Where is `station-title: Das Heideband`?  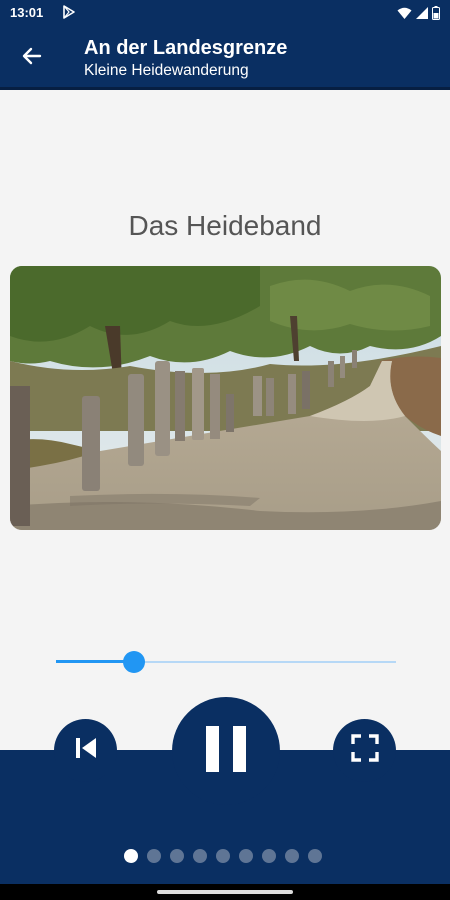 station-title: Das Heideband is located at coordinates (225, 225).